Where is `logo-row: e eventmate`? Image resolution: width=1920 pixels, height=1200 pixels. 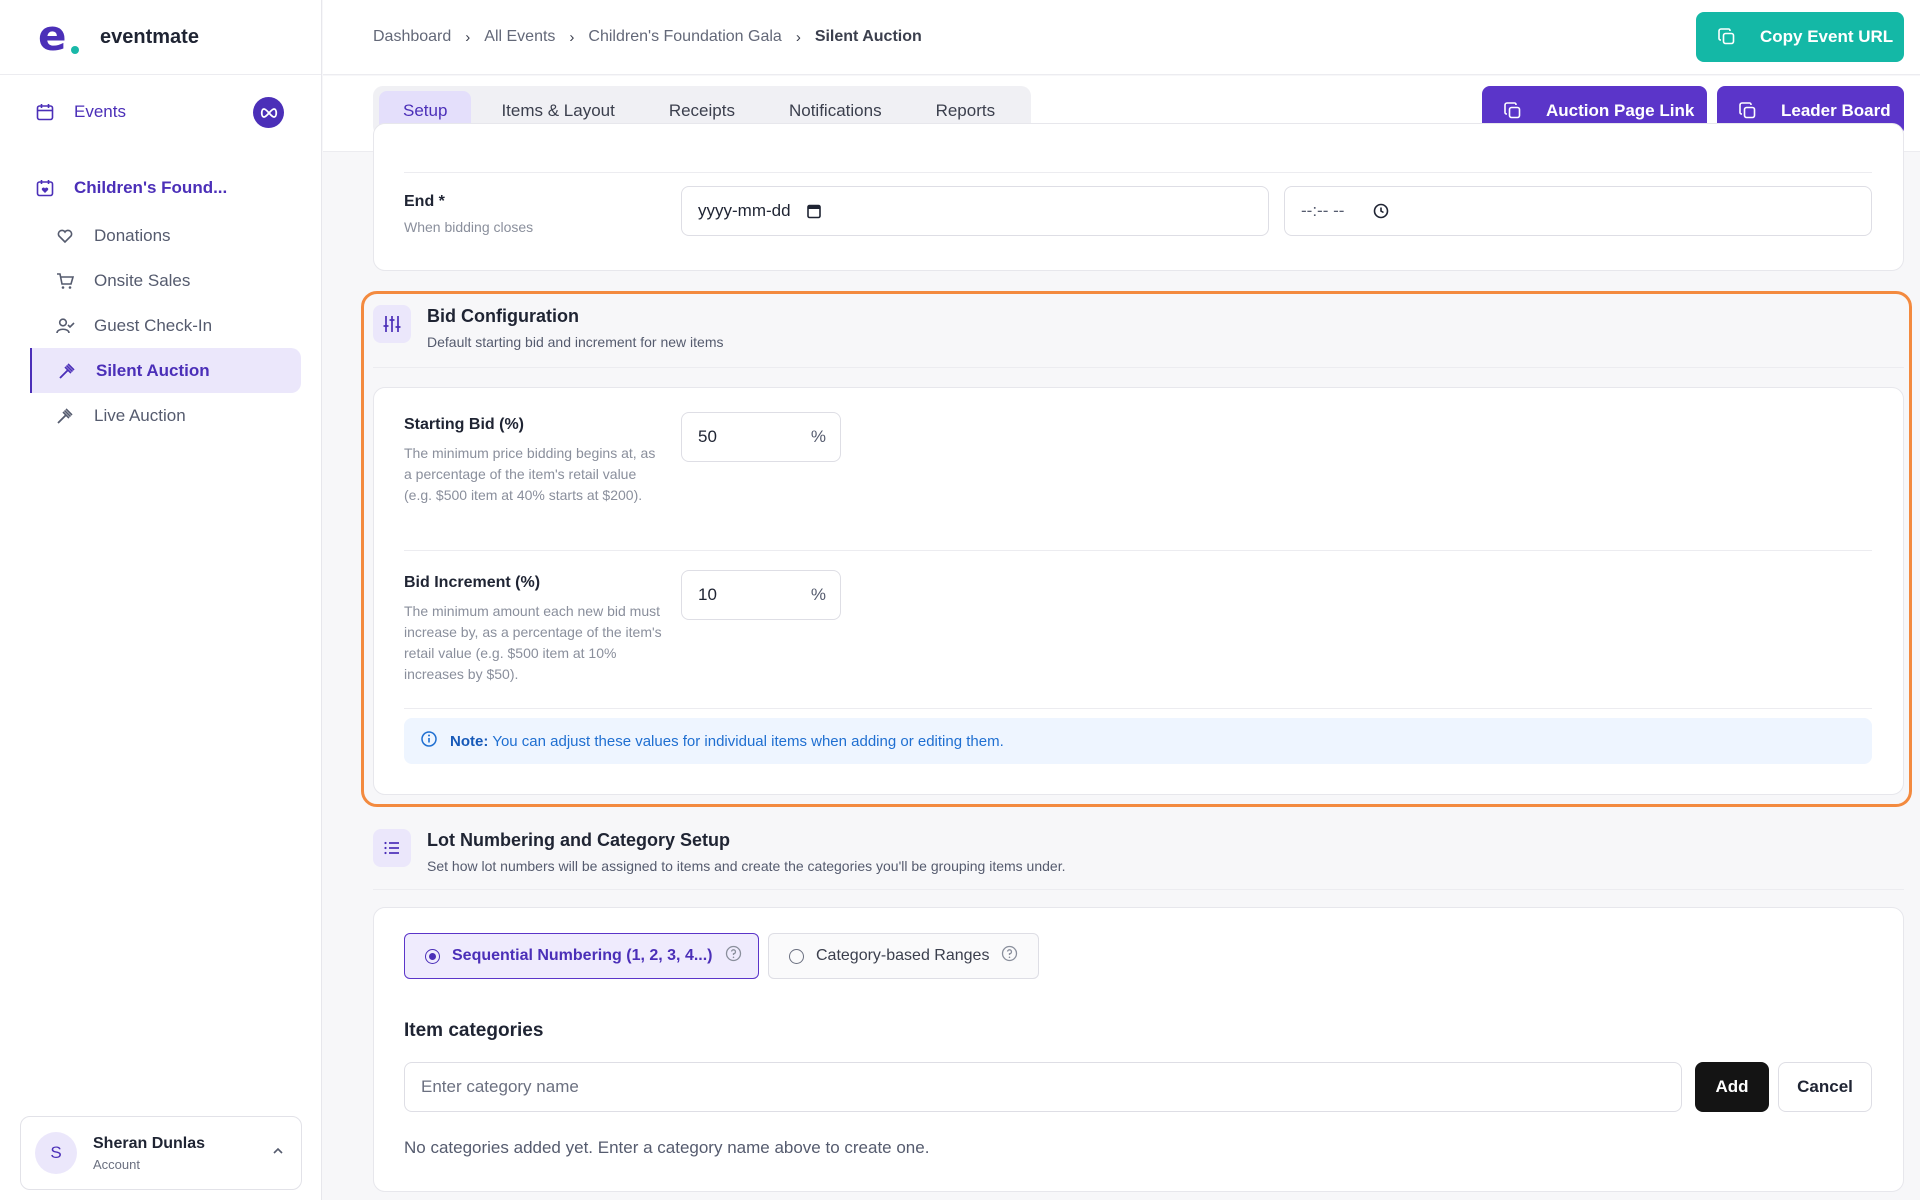
logo-row: e eventmate is located at coordinates (160, 37).